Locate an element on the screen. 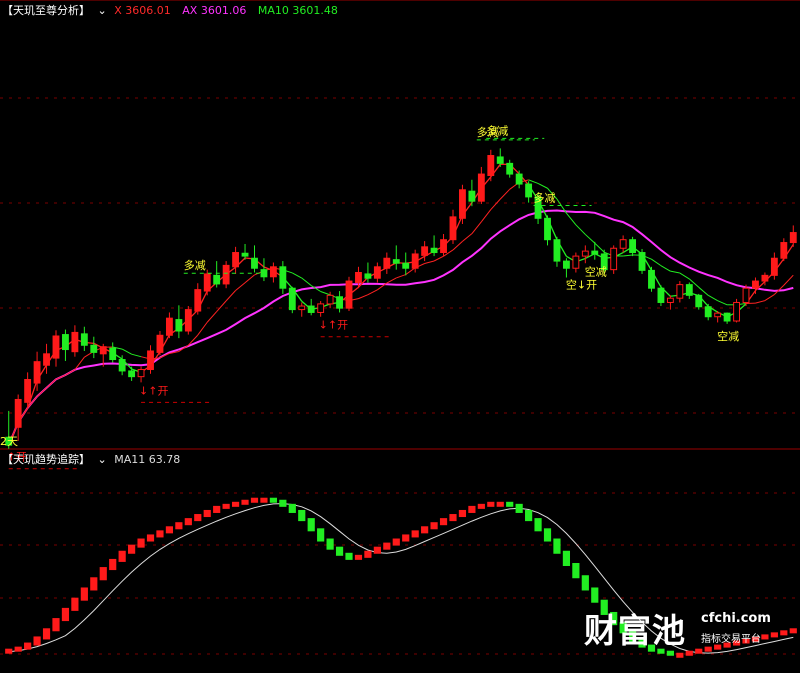 Image resolution: width=800 pixels, height=673 pixels. watermark-tagline: 指标交易平台 is located at coordinates (731, 639).